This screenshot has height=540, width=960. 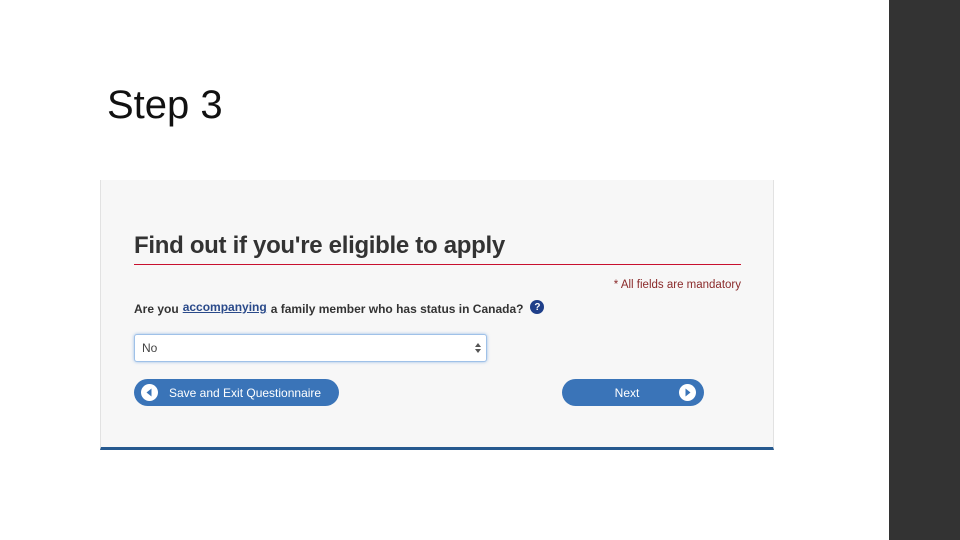 I want to click on question-prefix: Are you, so click(x=156, y=309).